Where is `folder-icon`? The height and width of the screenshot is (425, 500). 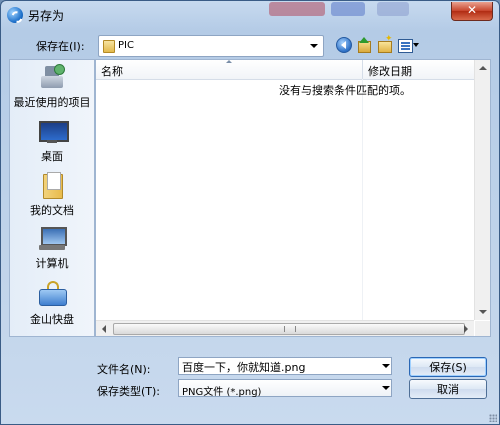 folder-icon is located at coordinates (109, 46).